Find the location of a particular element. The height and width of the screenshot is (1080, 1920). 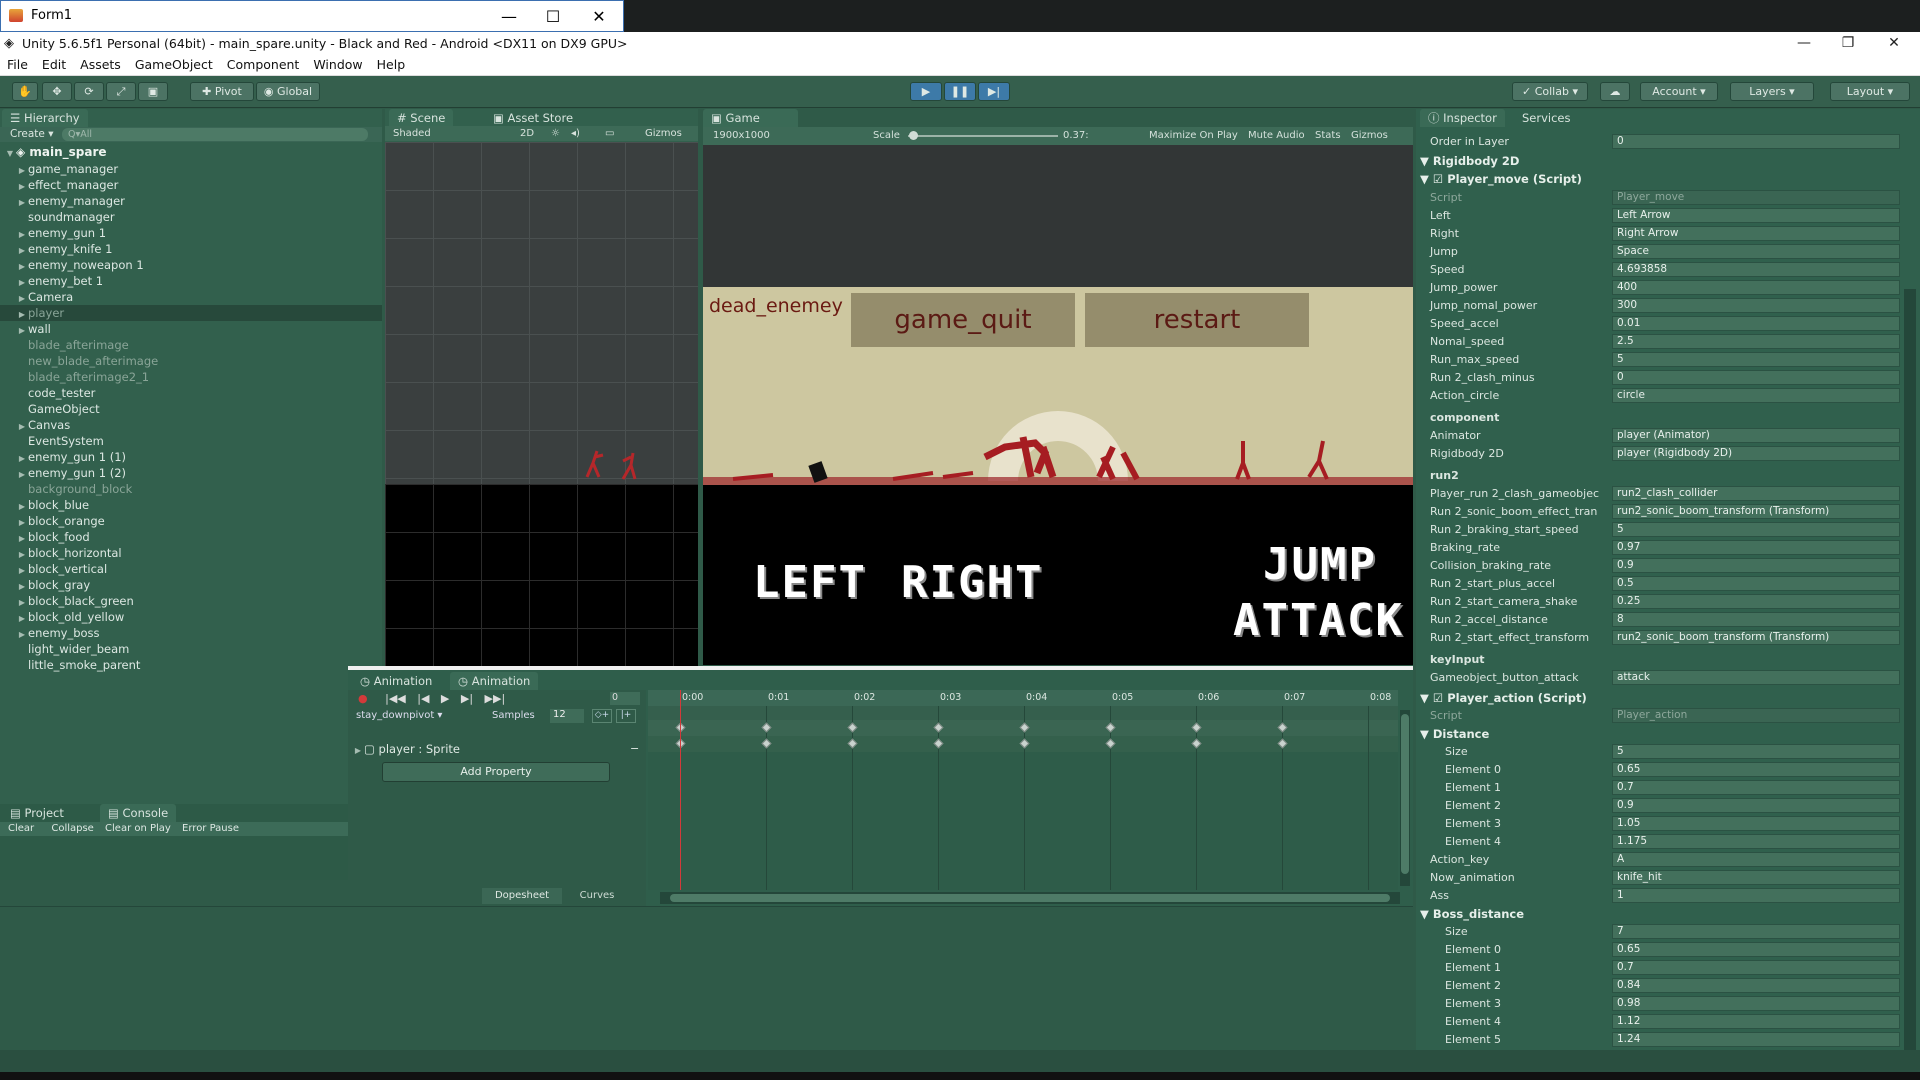

hierarchy-item: background_block is located at coordinates (66, 489).